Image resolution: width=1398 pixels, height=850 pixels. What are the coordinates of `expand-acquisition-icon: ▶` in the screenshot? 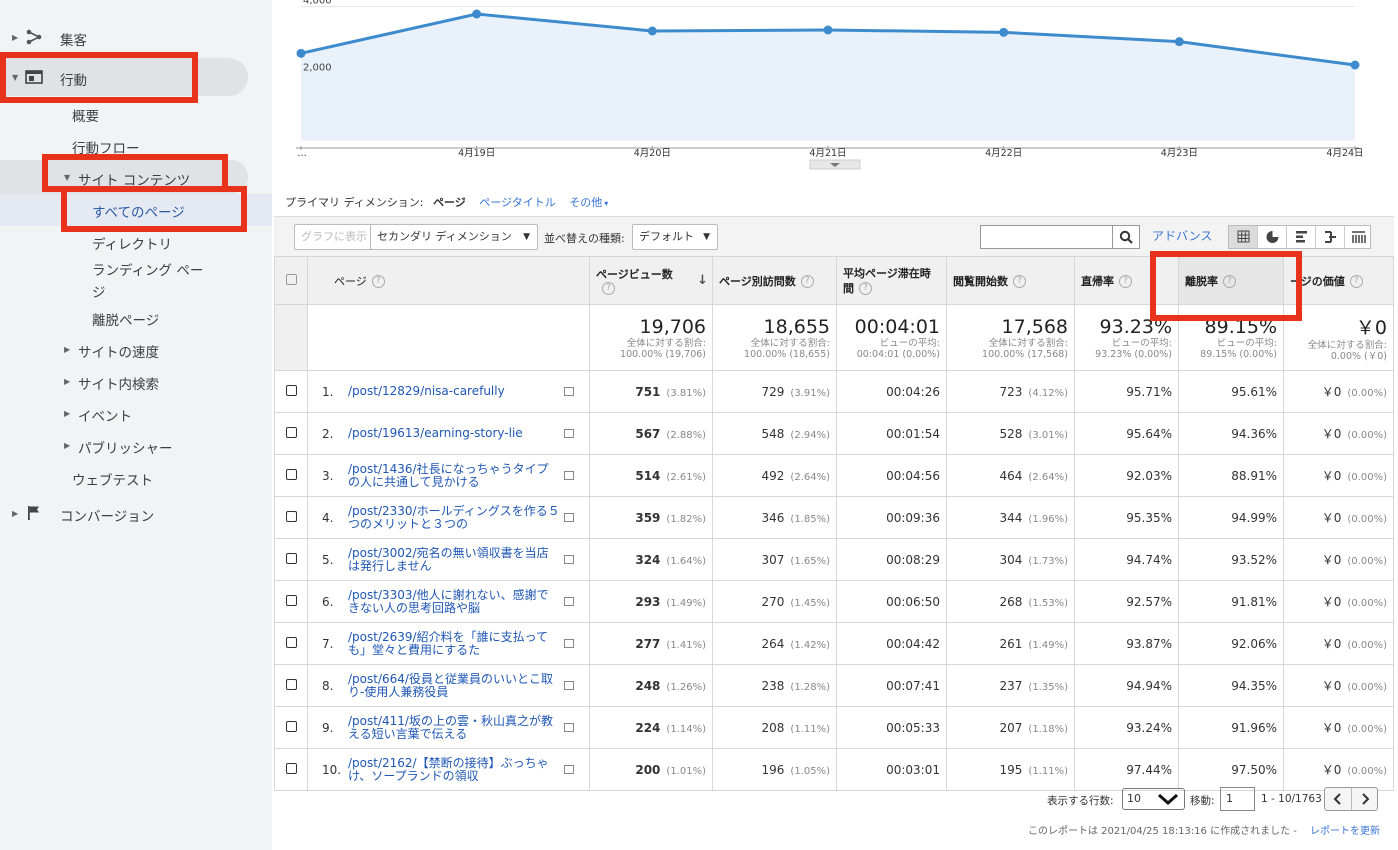 It's located at (15, 37).